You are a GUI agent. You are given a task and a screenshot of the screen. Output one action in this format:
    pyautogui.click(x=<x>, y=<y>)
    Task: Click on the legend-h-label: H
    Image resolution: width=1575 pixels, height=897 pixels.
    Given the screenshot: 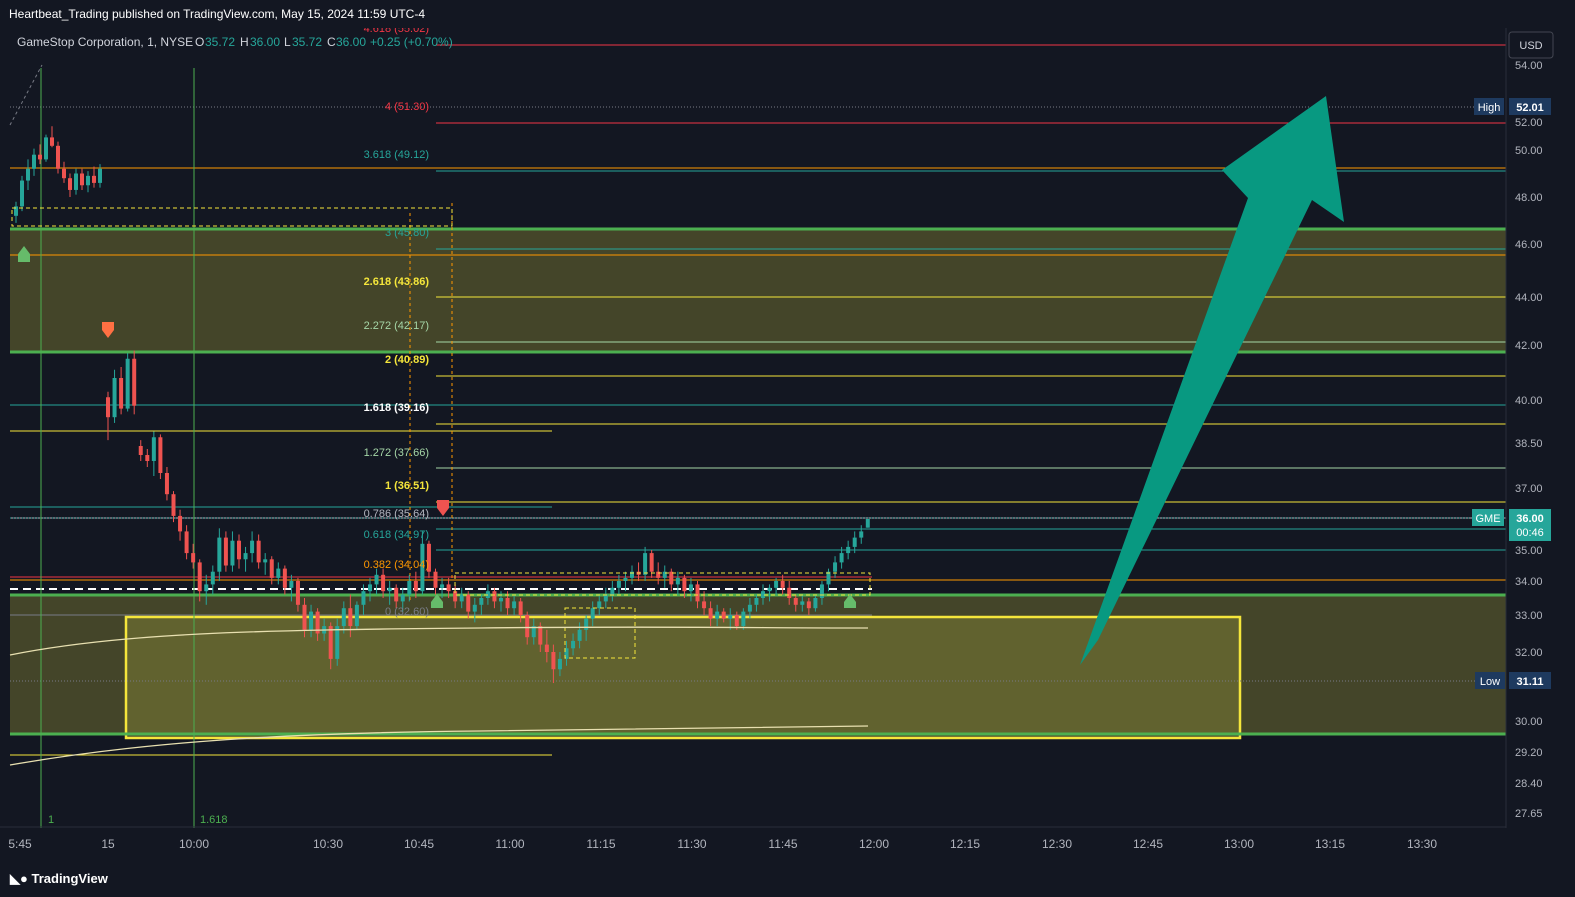 What is the action you would take?
    pyautogui.click(x=244, y=42)
    